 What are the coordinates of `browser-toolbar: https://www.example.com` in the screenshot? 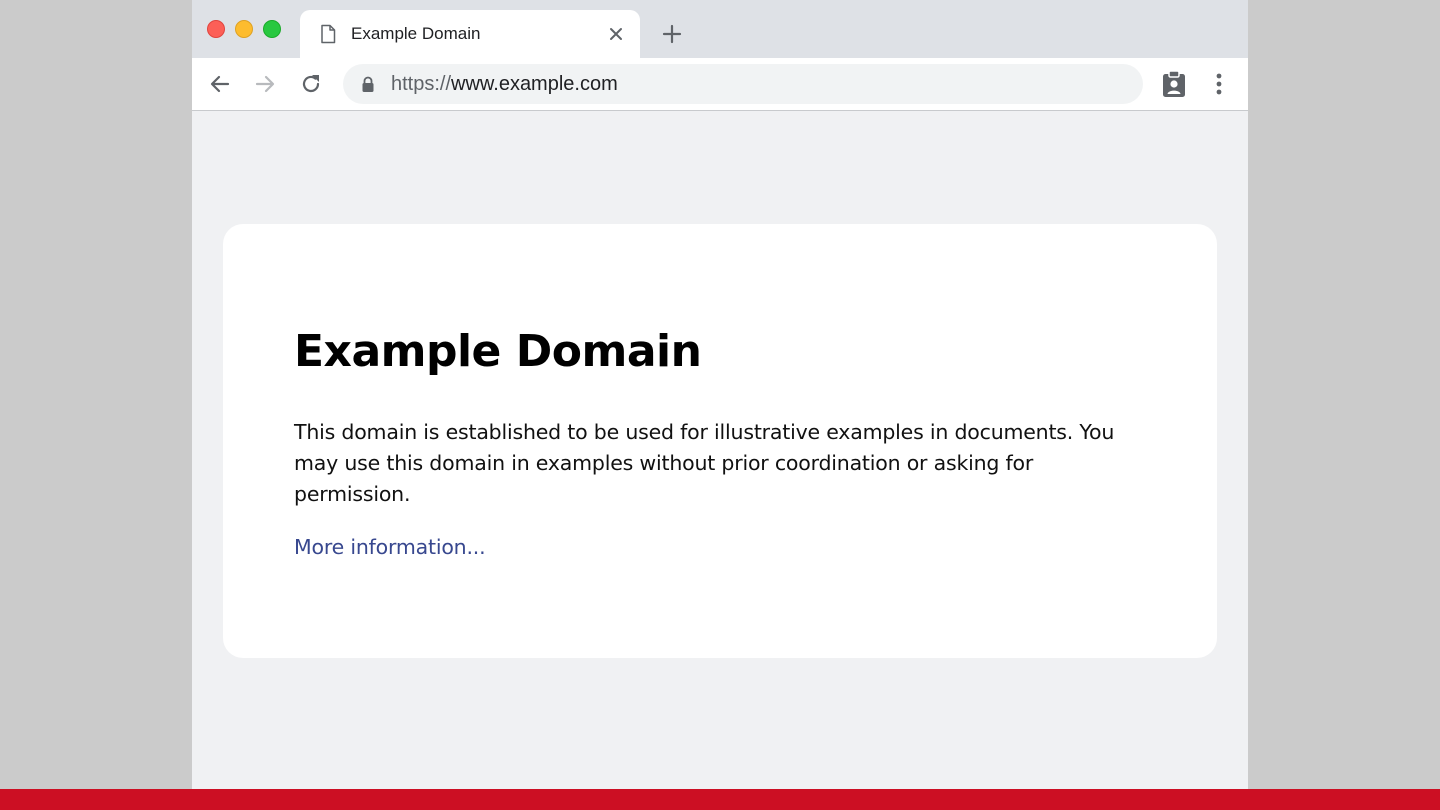 It's located at (720, 84).